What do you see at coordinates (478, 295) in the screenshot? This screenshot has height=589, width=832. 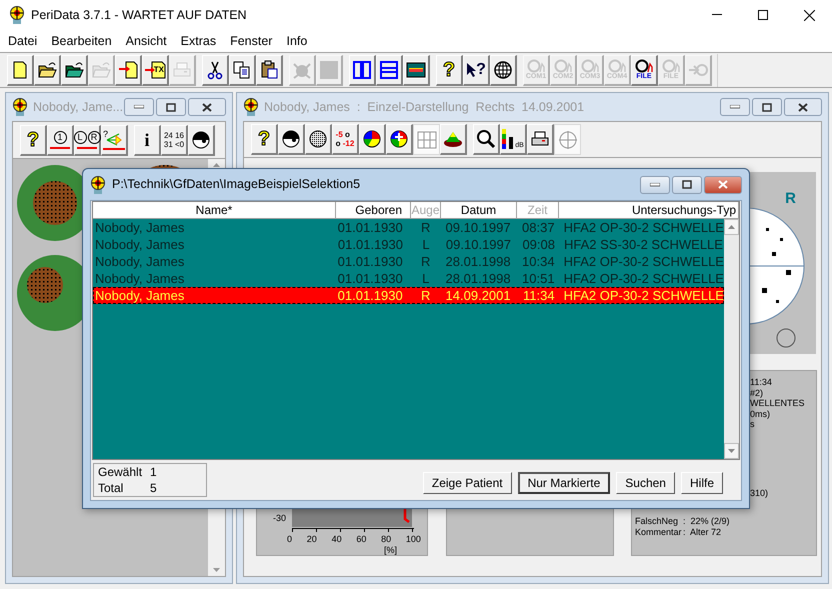 I see `table-cell-text: 14.09.2001` at bounding box center [478, 295].